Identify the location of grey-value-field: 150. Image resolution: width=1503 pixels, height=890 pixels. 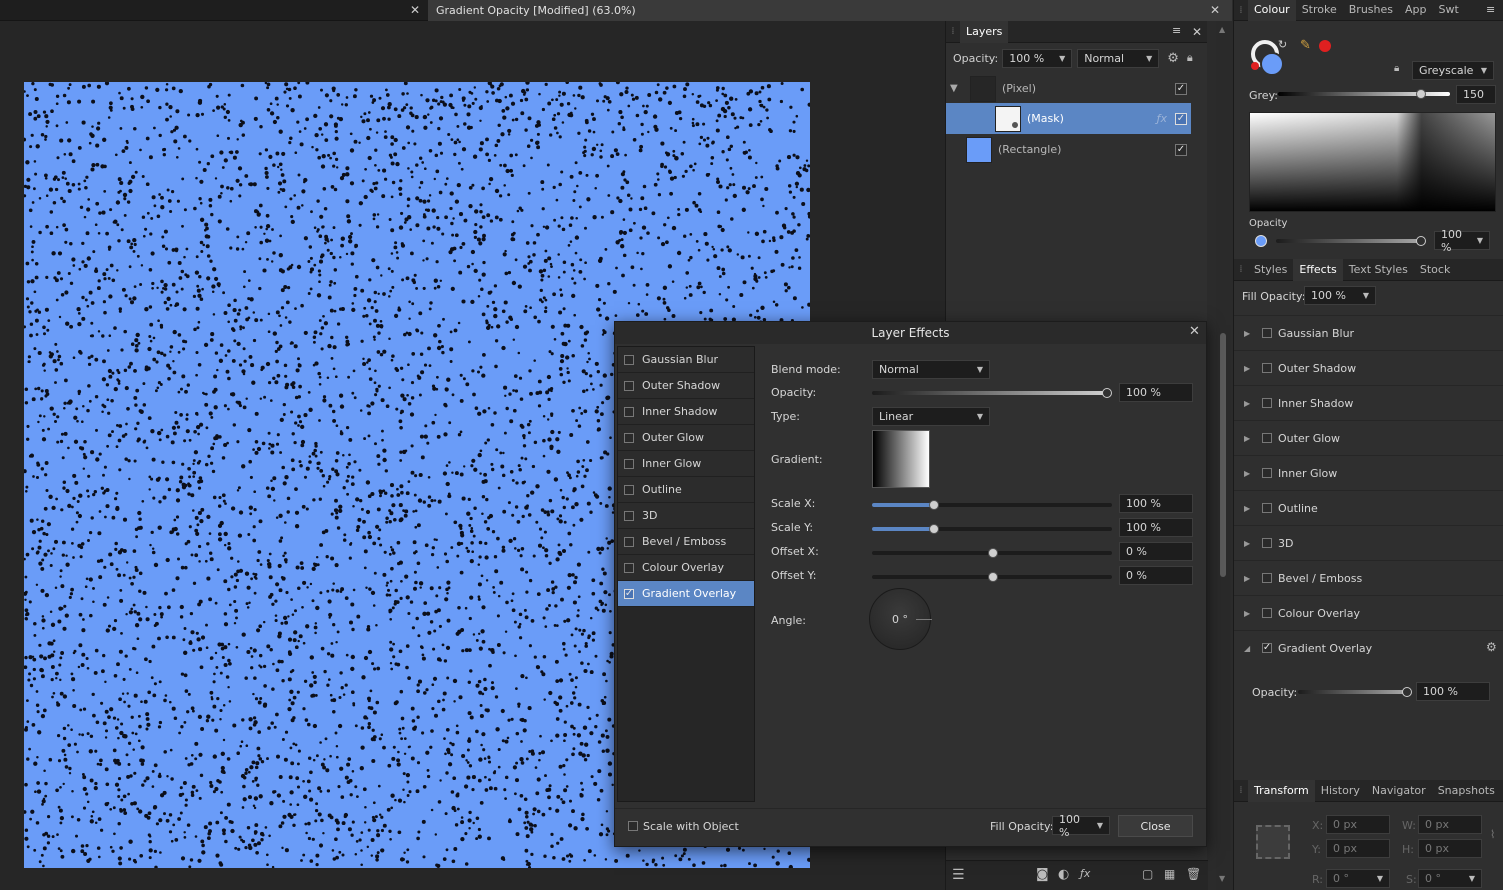
(1476, 94).